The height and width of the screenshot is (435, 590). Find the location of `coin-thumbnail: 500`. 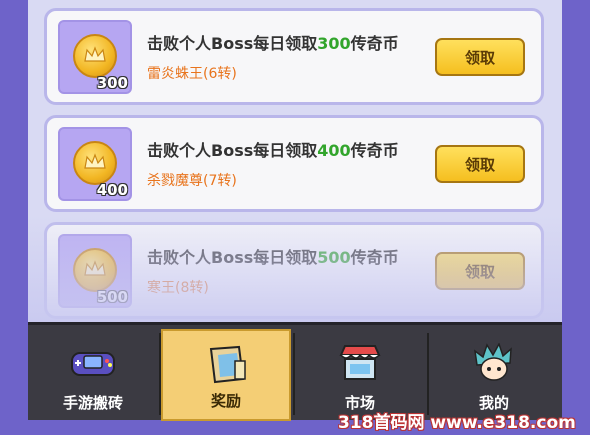

coin-thumbnail: 500 is located at coordinates (95, 271).